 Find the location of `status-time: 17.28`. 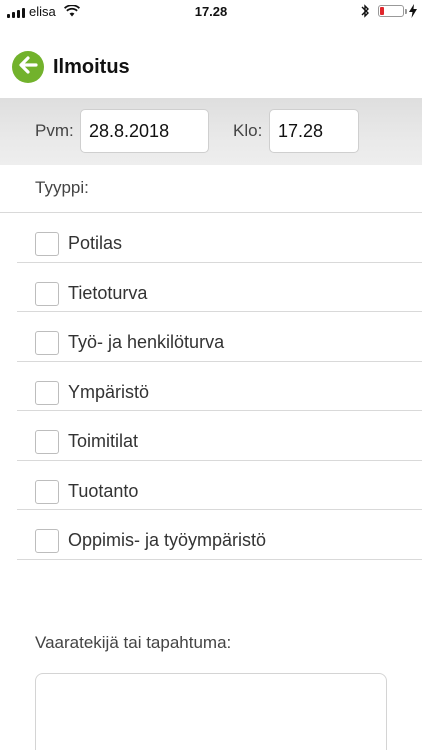

status-time: 17.28 is located at coordinates (211, 11).